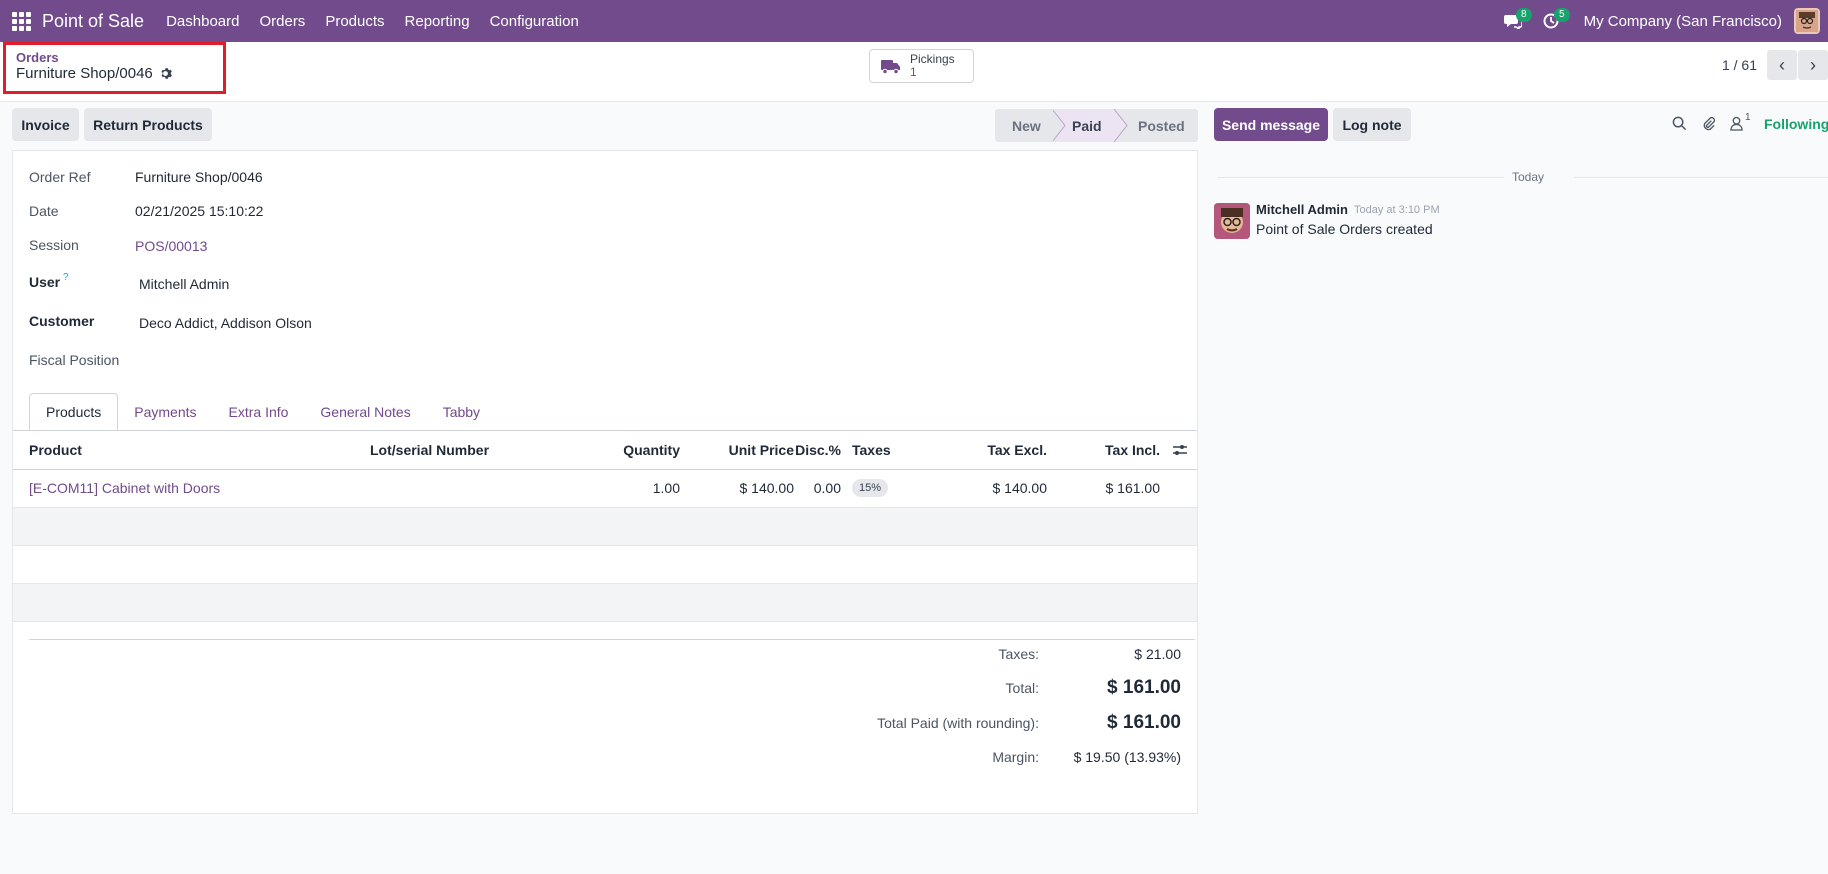  Describe the element at coordinates (871, 450) in the screenshot. I see `col-taxes: Taxes` at that location.